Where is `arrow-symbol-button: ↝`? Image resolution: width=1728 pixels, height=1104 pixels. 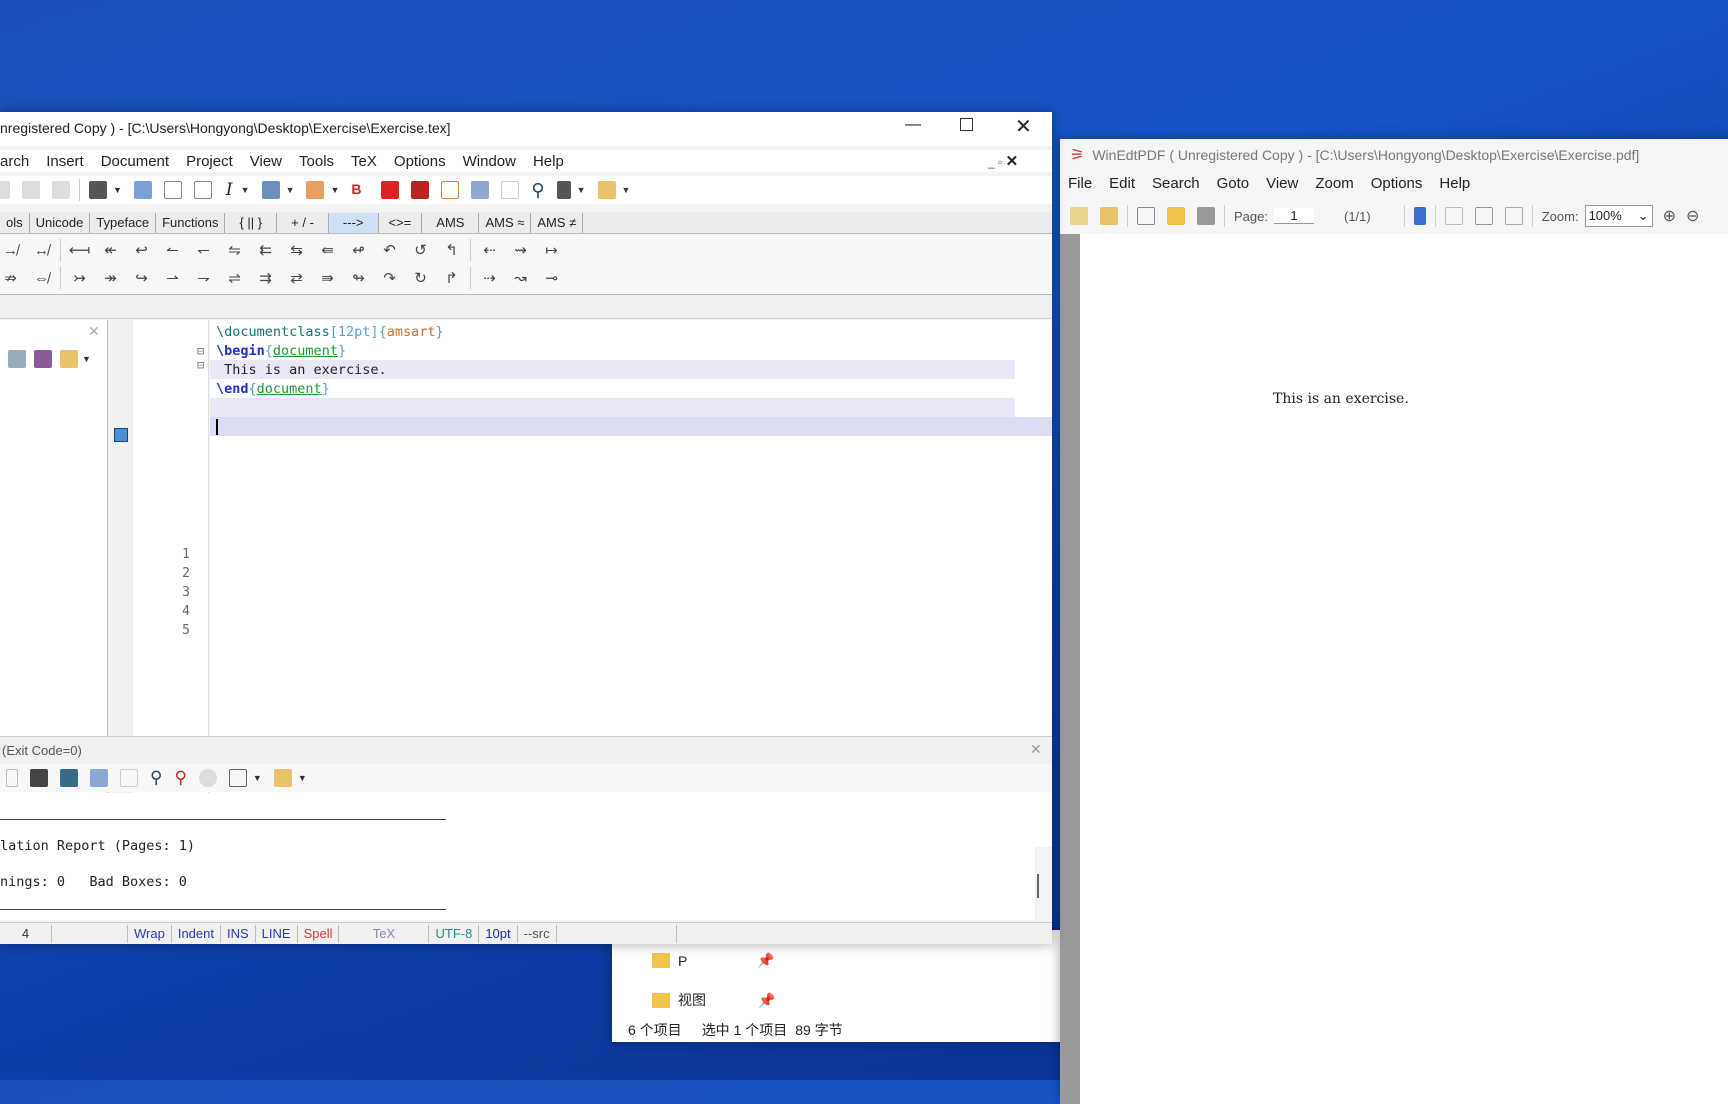
arrow-symbol-button: ↝ is located at coordinates (520, 278).